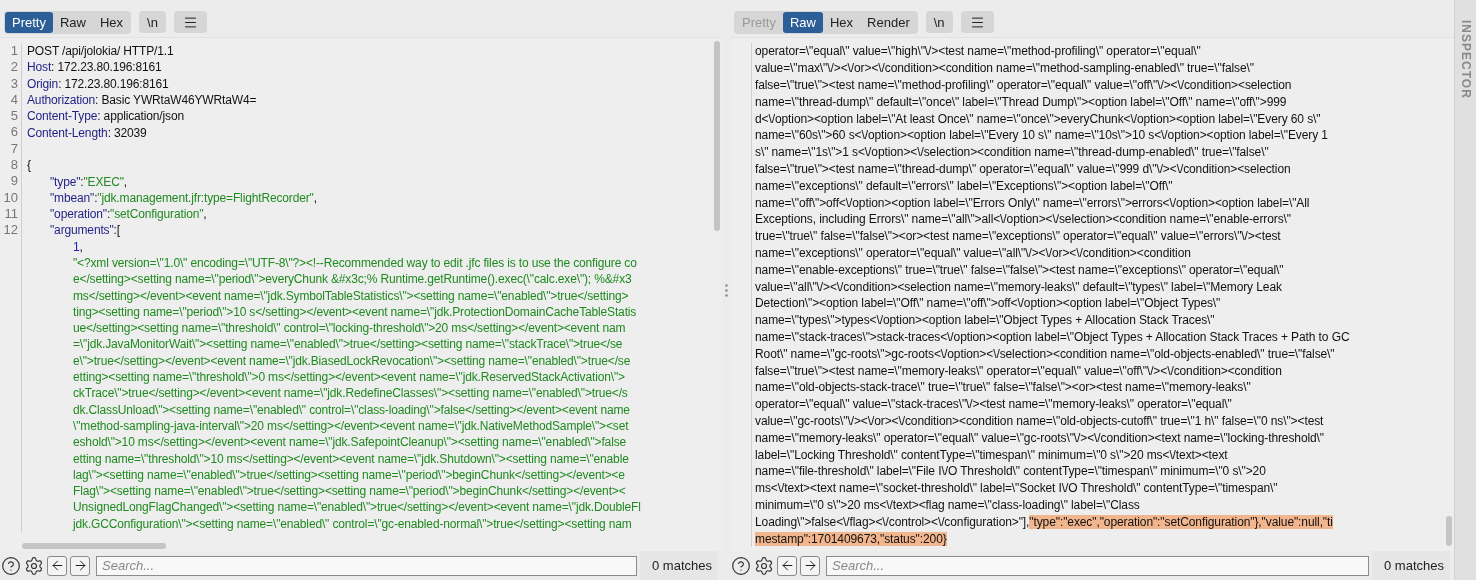 This screenshot has width=1476, height=580. I want to click on code-line: UnsignedLongFlagChanged\"><setting name=\"enabled\">true</setting></event><event name=\"jdk.DoubleFl, so click(357, 507).